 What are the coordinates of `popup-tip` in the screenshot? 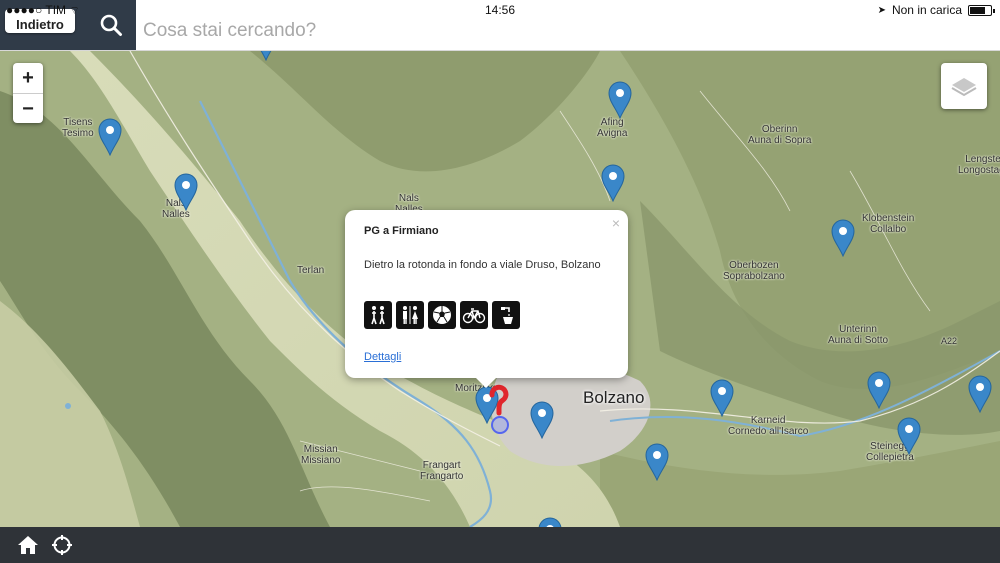 It's located at (486, 383).